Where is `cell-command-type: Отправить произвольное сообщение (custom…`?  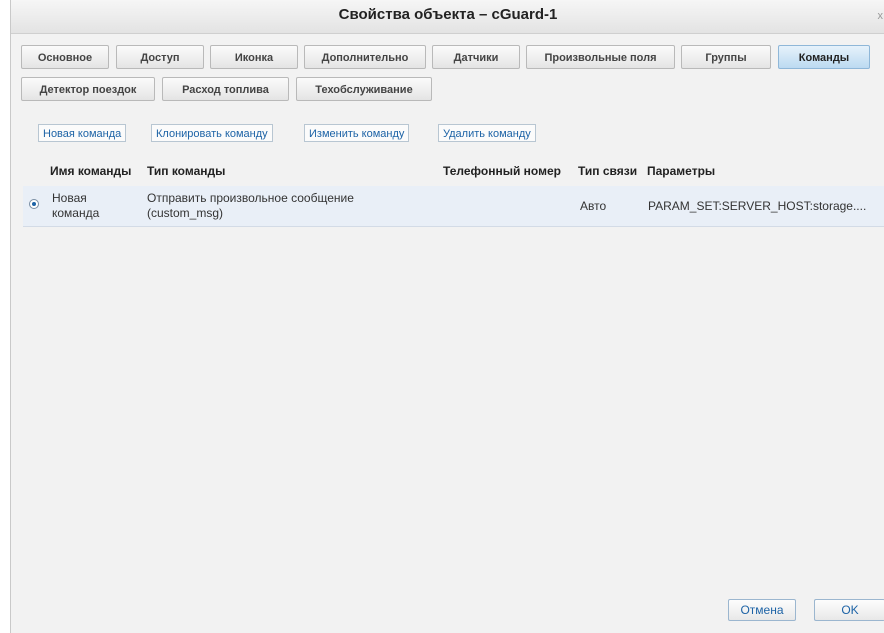
cell-command-type: Отправить произвольное сообщение (custom… is located at coordinates (250, 205).